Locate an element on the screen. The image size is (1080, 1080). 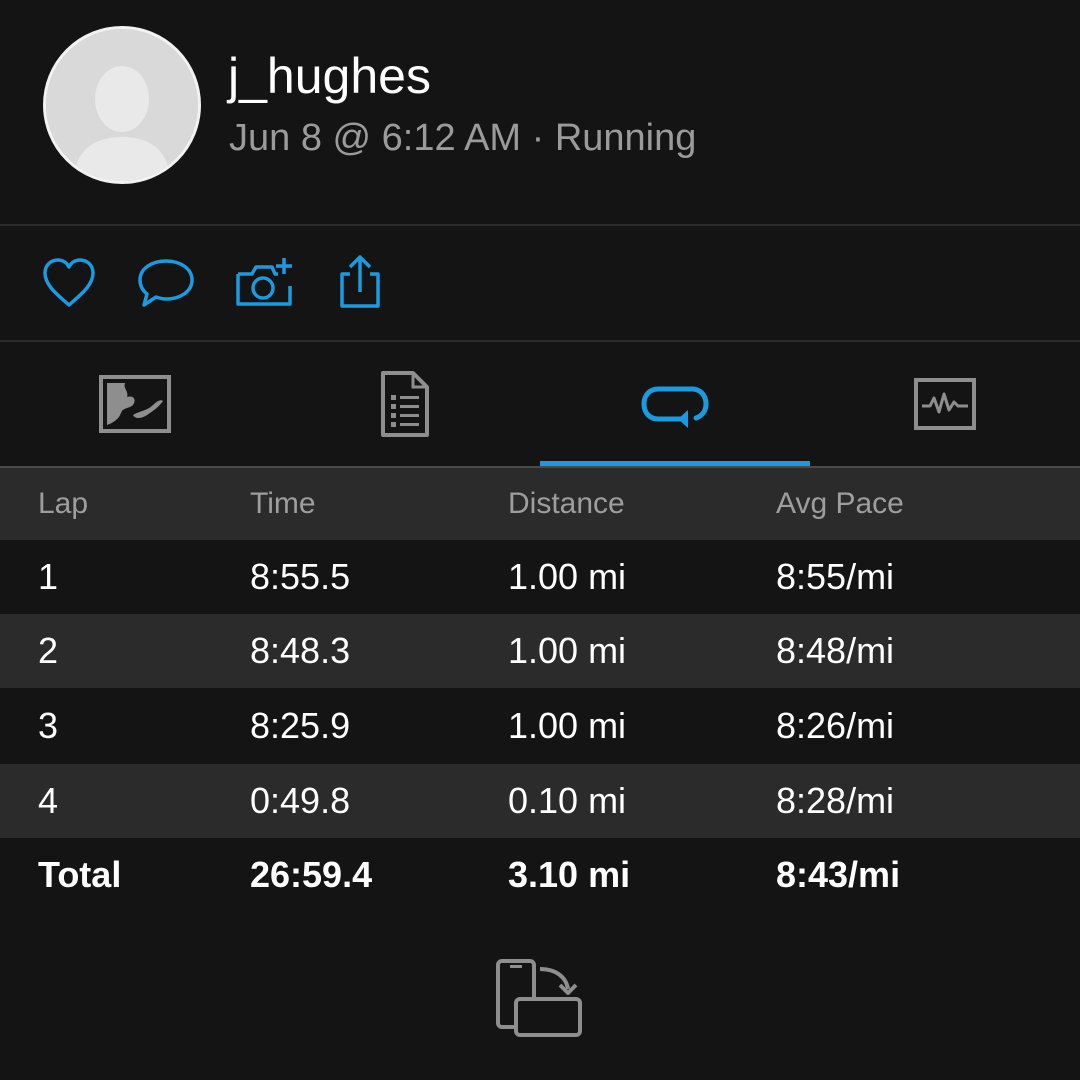
lap-number: 4 is located at coordinates (48, 800).